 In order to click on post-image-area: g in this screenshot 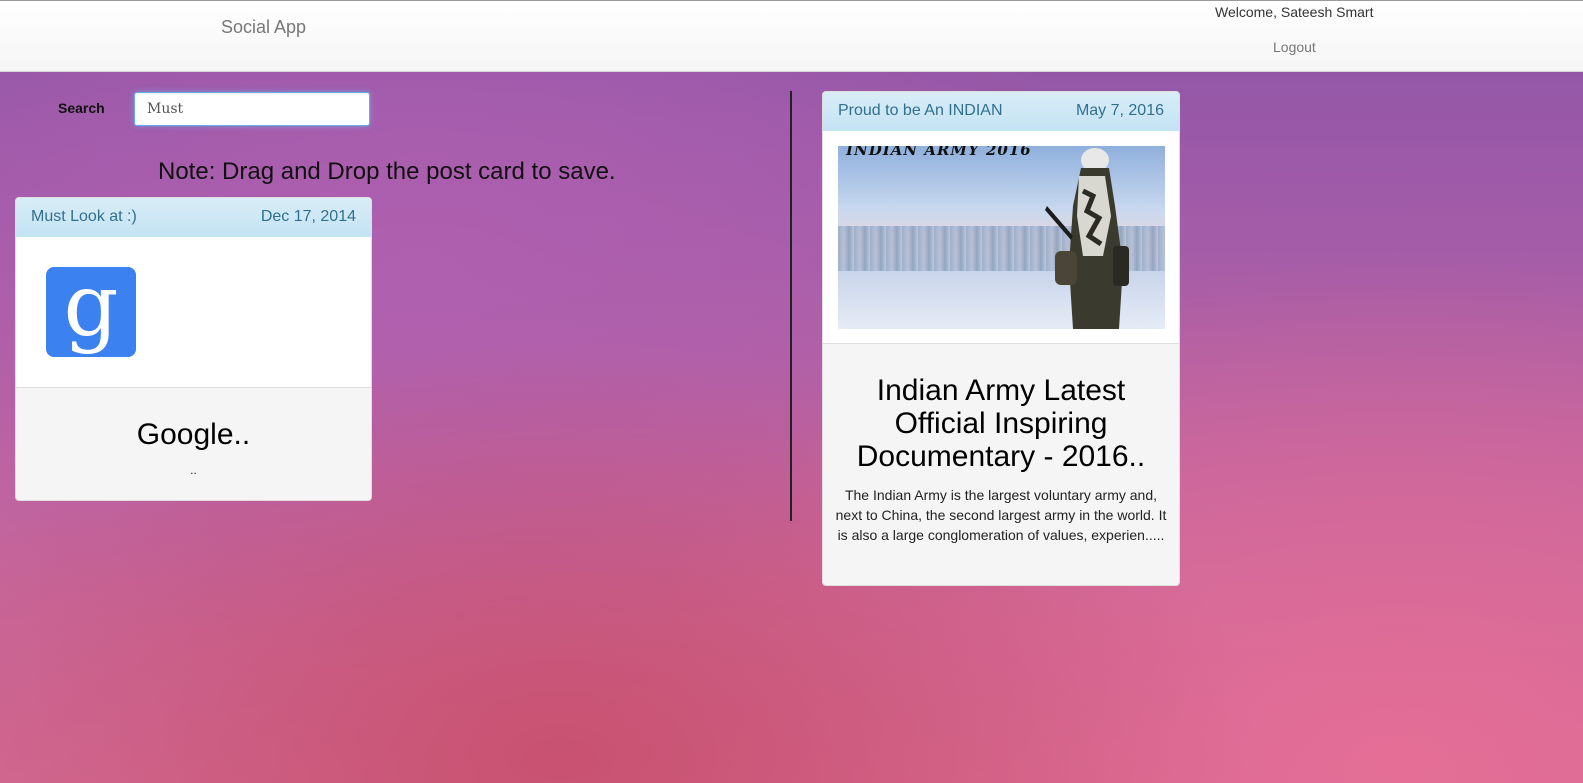, I will do `click(193, 312)`.